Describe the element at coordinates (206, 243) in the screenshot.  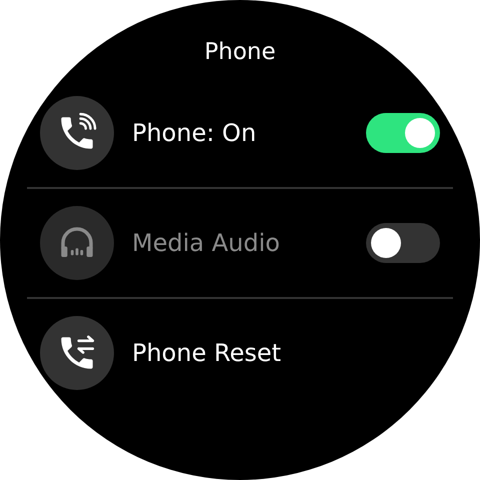
I see `row-label: Media Audio` at that location.